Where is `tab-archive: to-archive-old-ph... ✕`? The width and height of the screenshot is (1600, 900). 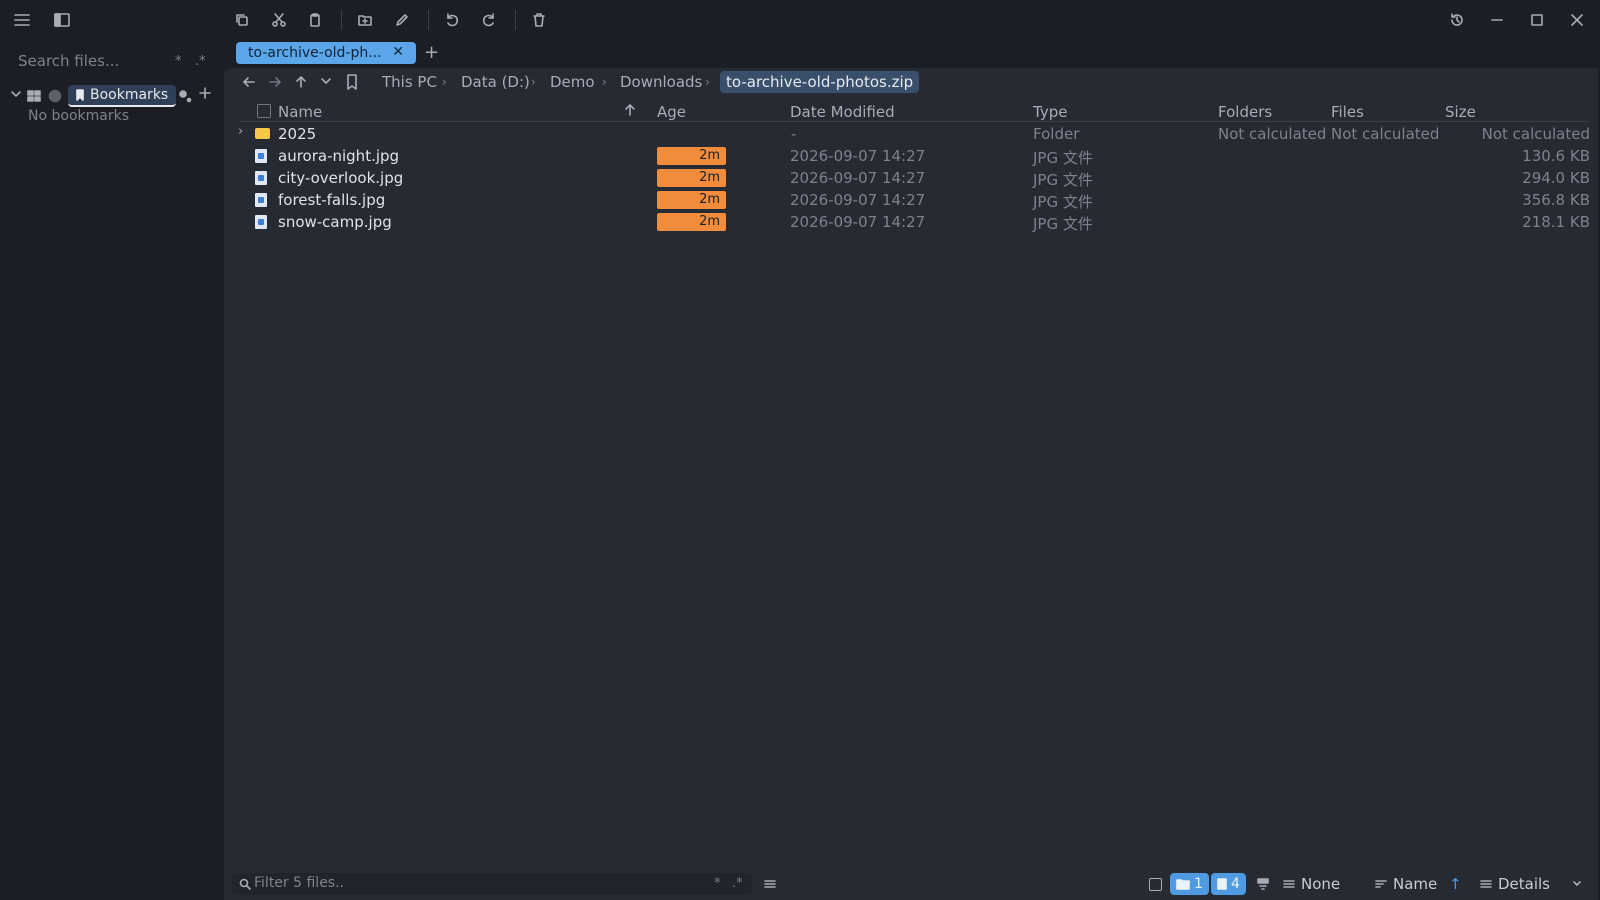 tab-archive: to-archive-old-ph... ✕ is located at coordinates (326, 53).